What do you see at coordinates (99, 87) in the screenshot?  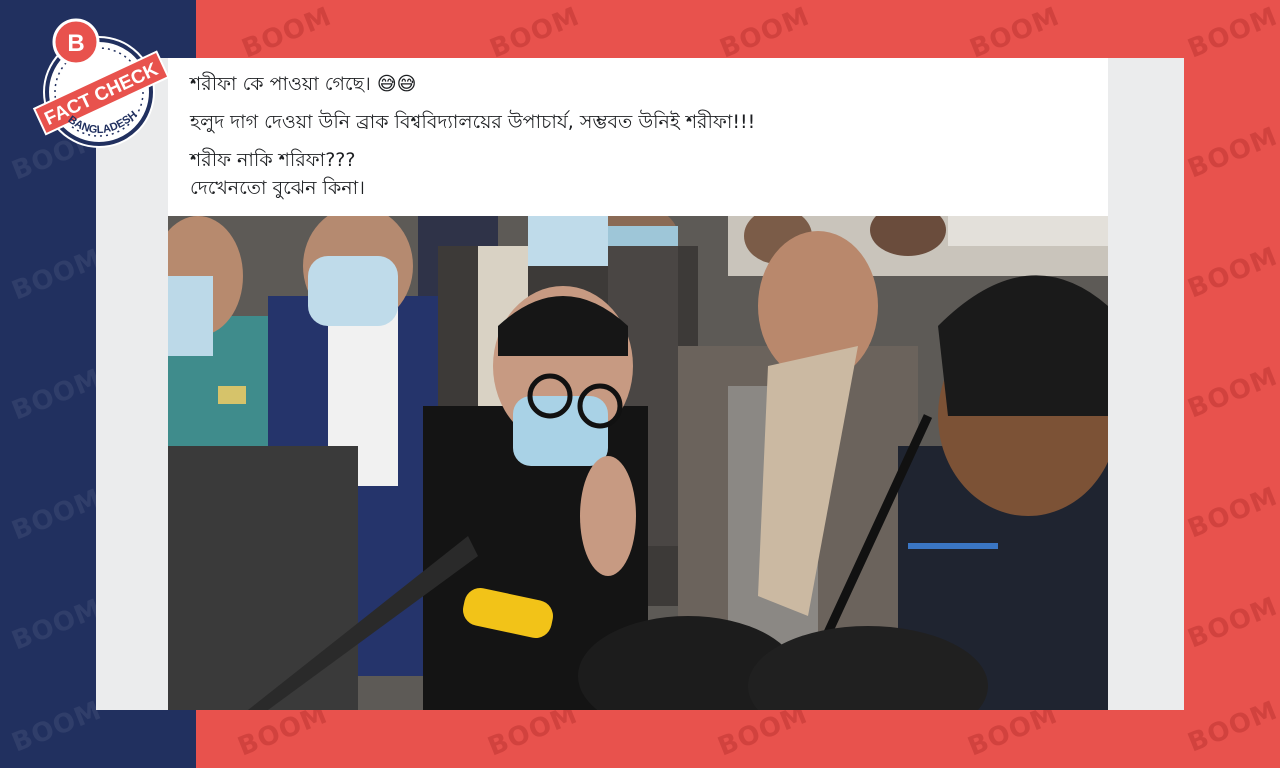 I see `boom-fact-check-badge: B FACT CHECK BANGLADESH` at bounding box center [99, 87].